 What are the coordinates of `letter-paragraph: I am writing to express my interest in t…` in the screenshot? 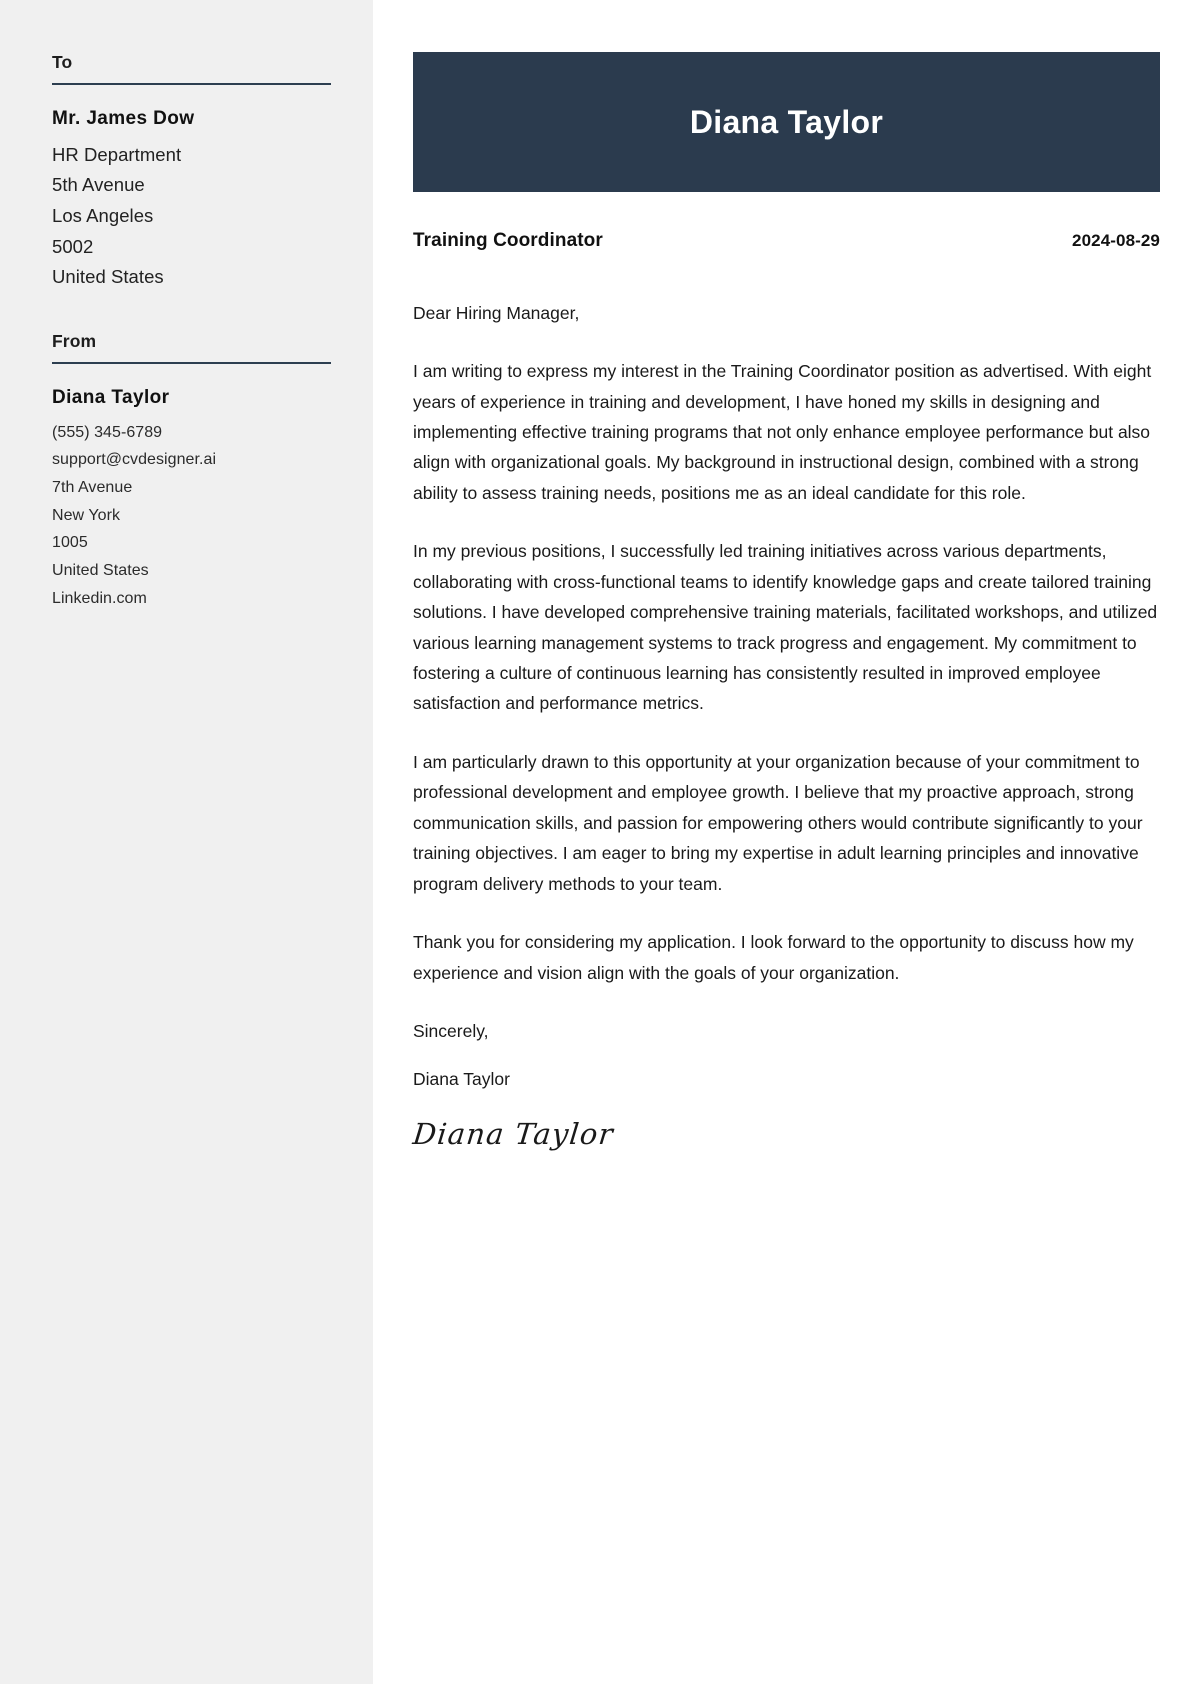 It's located at (782, 432).